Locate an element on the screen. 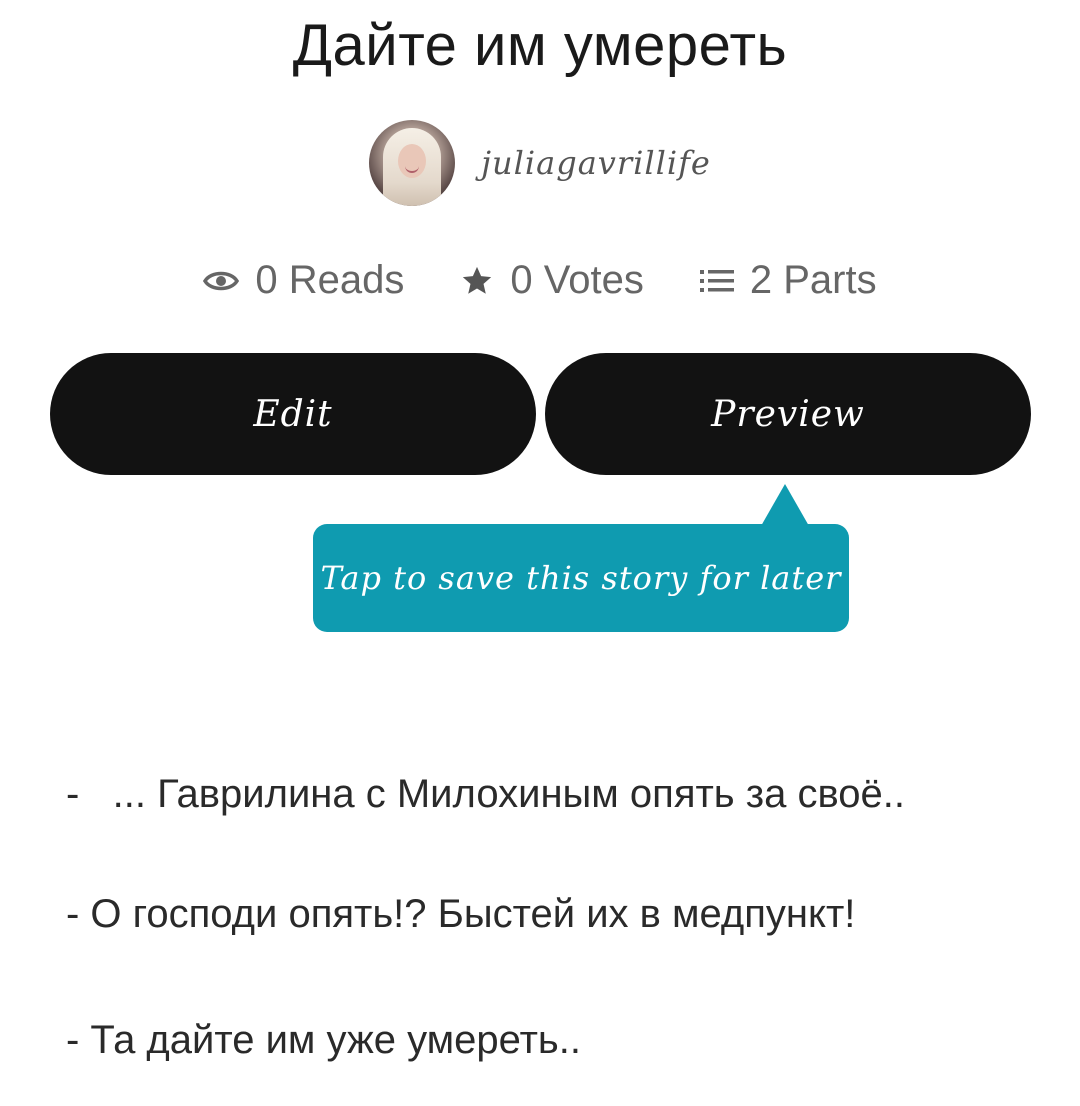 This screenshot has height=1106, width=1080. tooltip-arrow is located at coordinates (785, 505).